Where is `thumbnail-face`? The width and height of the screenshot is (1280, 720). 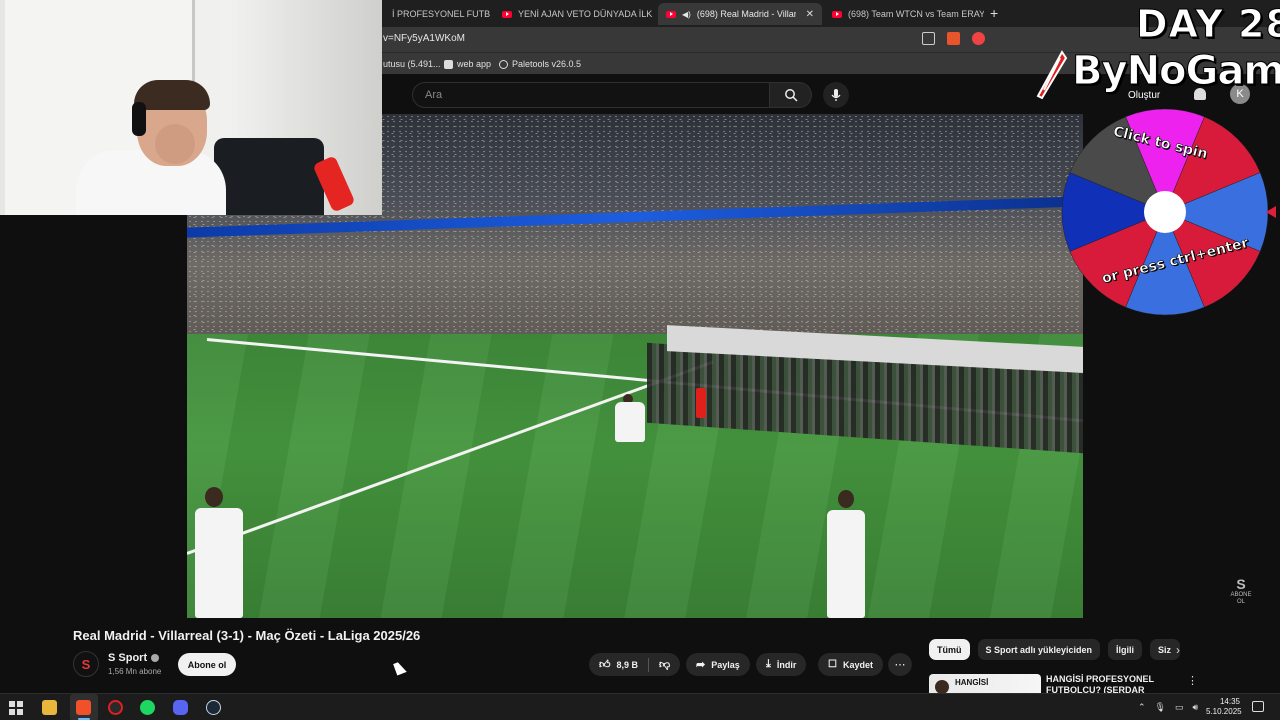 thumbnail-face is located at coordinates (942, 687).